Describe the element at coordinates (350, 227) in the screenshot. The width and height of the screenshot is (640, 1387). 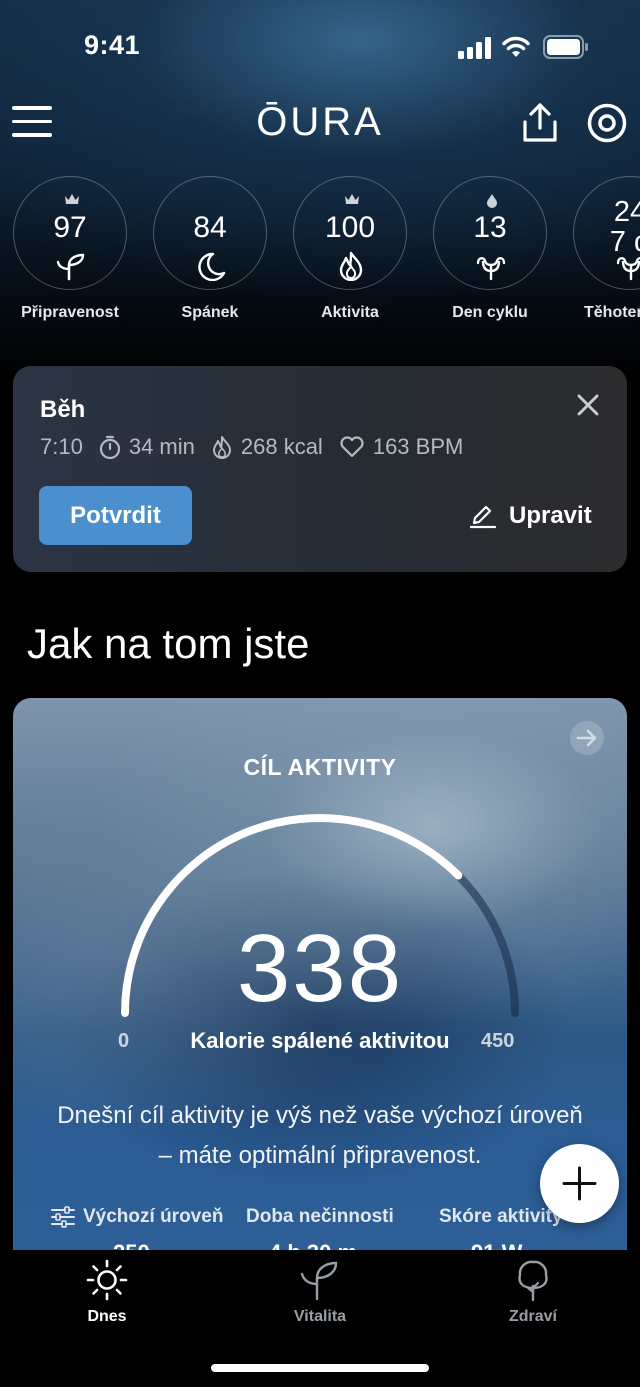
I see `score-value: 100` at that location.